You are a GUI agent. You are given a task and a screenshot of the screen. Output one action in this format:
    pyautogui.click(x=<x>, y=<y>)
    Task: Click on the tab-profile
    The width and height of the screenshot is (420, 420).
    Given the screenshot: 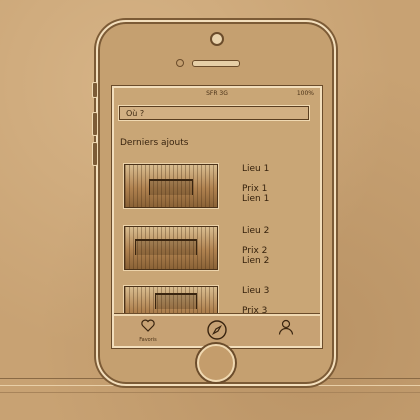 What is the action you would take?
    pyautogui.click(x=286, y=331)
    